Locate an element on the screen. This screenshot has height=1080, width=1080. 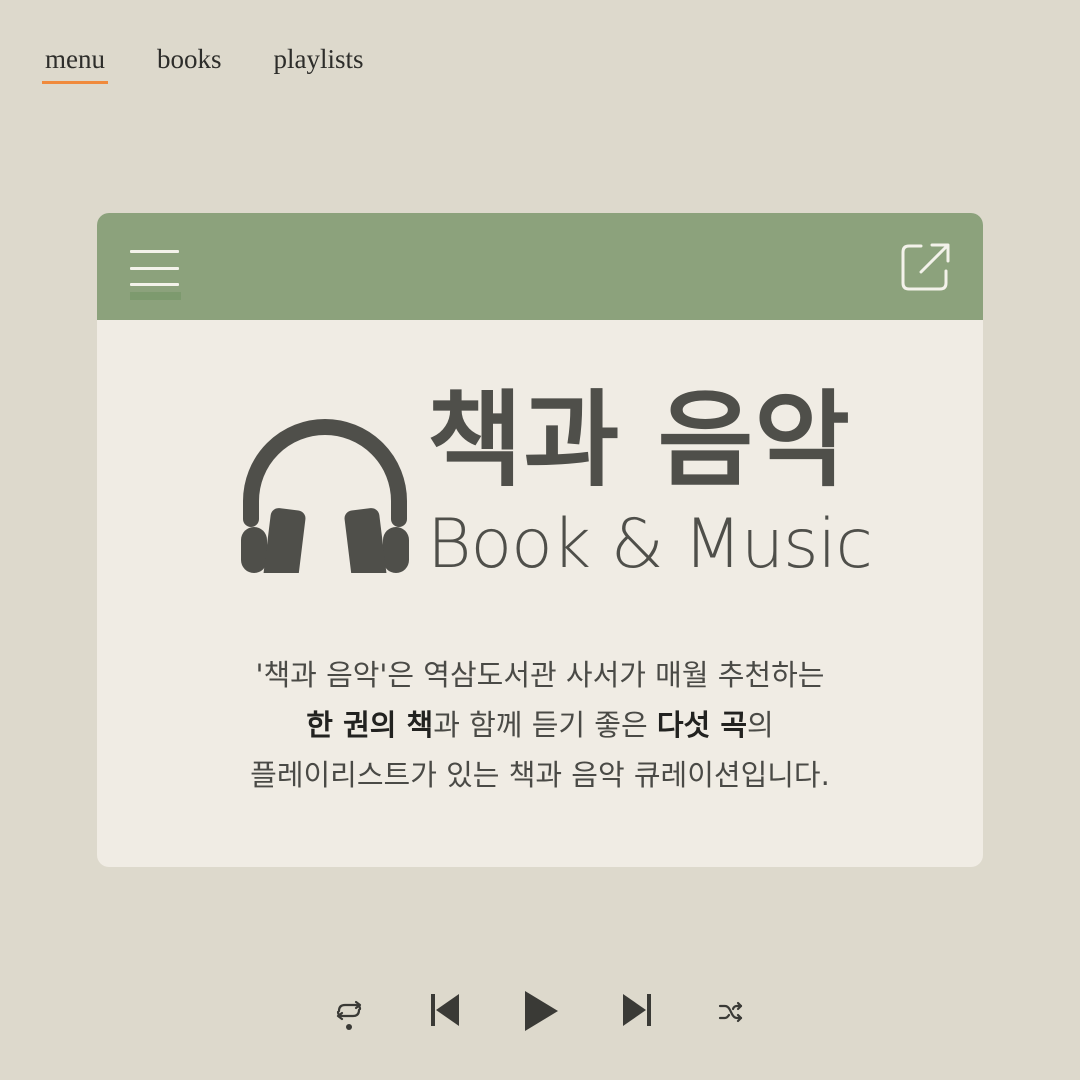
menu-icon is located at coordinates (155, 276).